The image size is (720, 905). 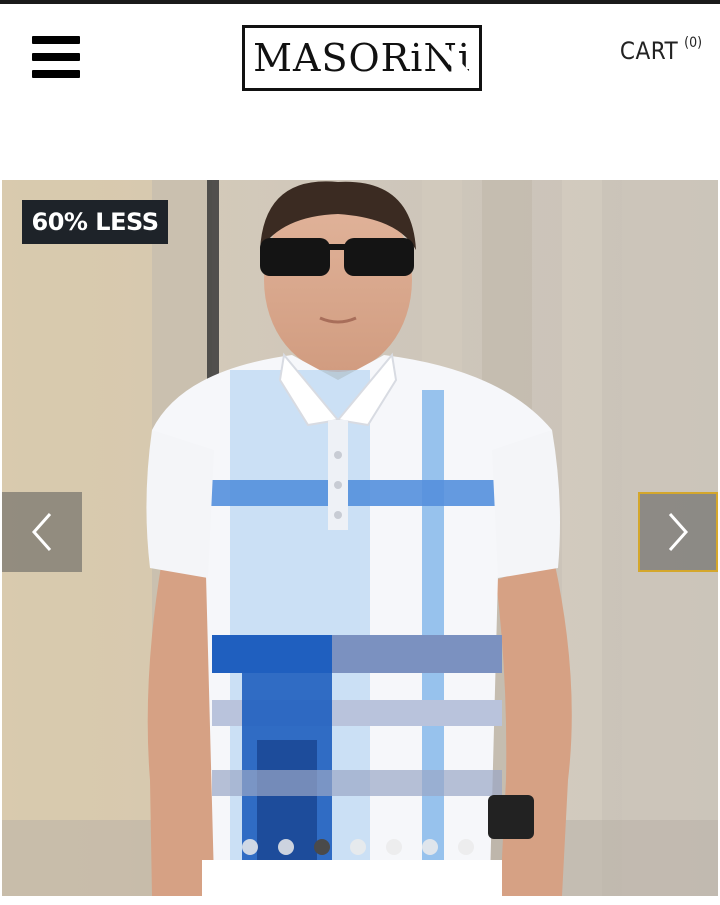 What do you see at coordinates (56, 59) in the screenshot?
I see `hamburger-menu-icon` at bounding box center [56, 59].